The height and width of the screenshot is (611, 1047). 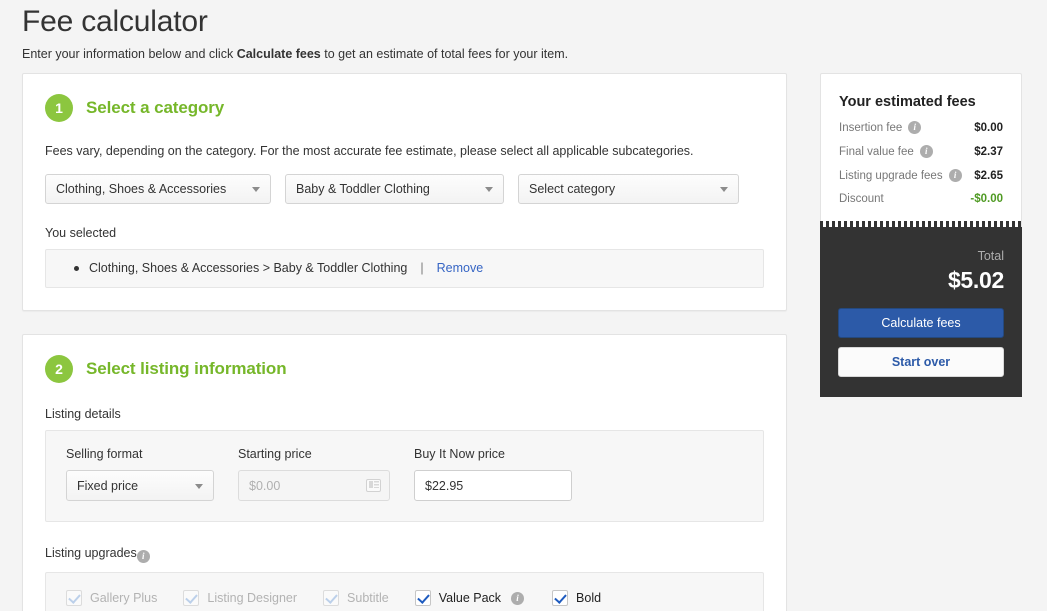 I want to click on fee-name: Insertion fee i, so click(x=880, y=127).